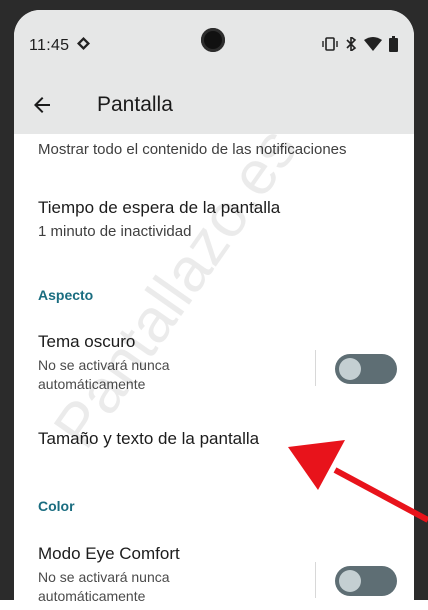 The width and height of the screenshot is (428, 610). Describe the element at coordinates (159, 207) in the screenshot. I see `screen-timeout-title: Tiempo de espera de la pantalla` at that location.